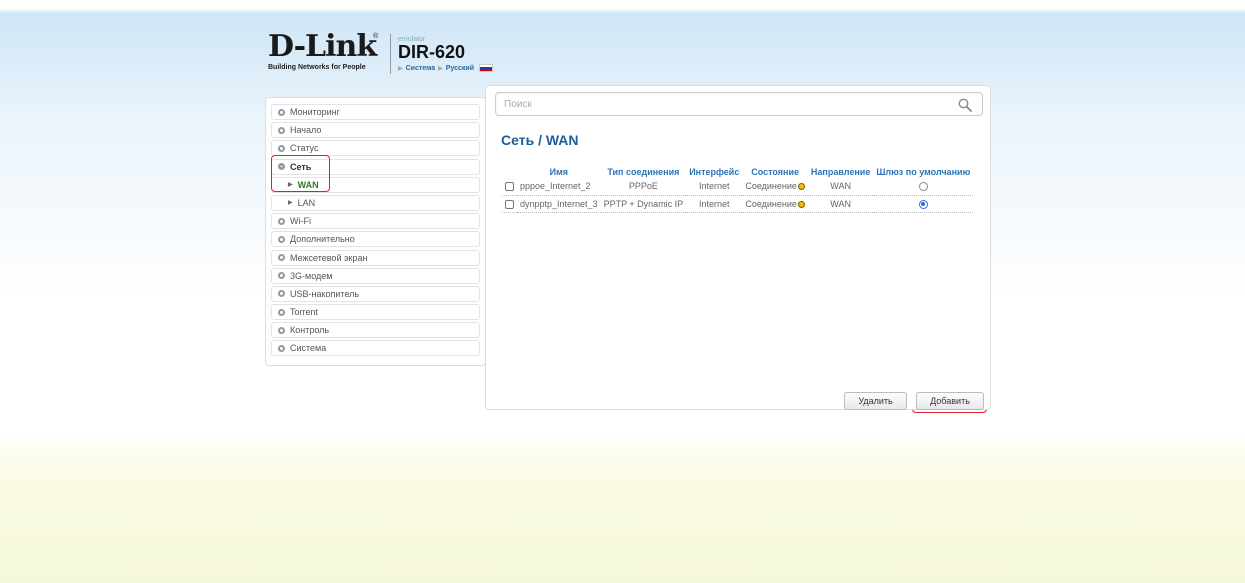  What do you see at coordinates (311, 275) in the screenshot?
I see `sidebar-item-label: 3G-модем` at bounding box center [311, 275].